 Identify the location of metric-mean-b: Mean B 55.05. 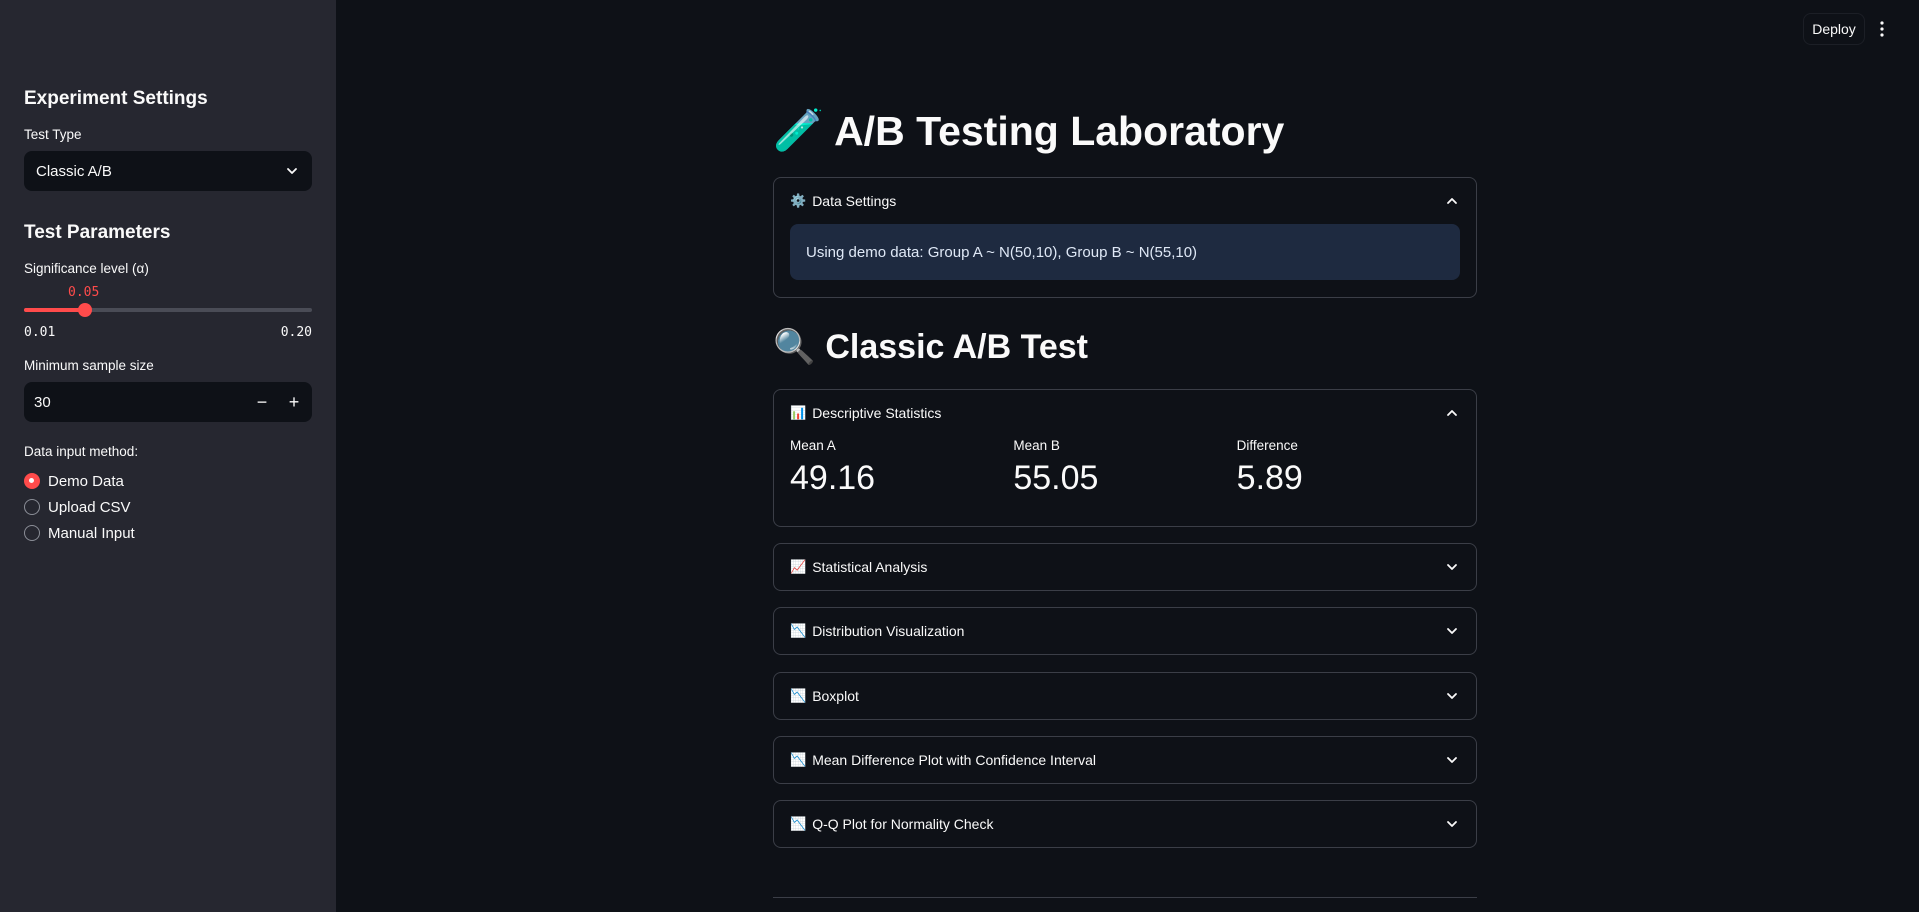
(1124, 468).